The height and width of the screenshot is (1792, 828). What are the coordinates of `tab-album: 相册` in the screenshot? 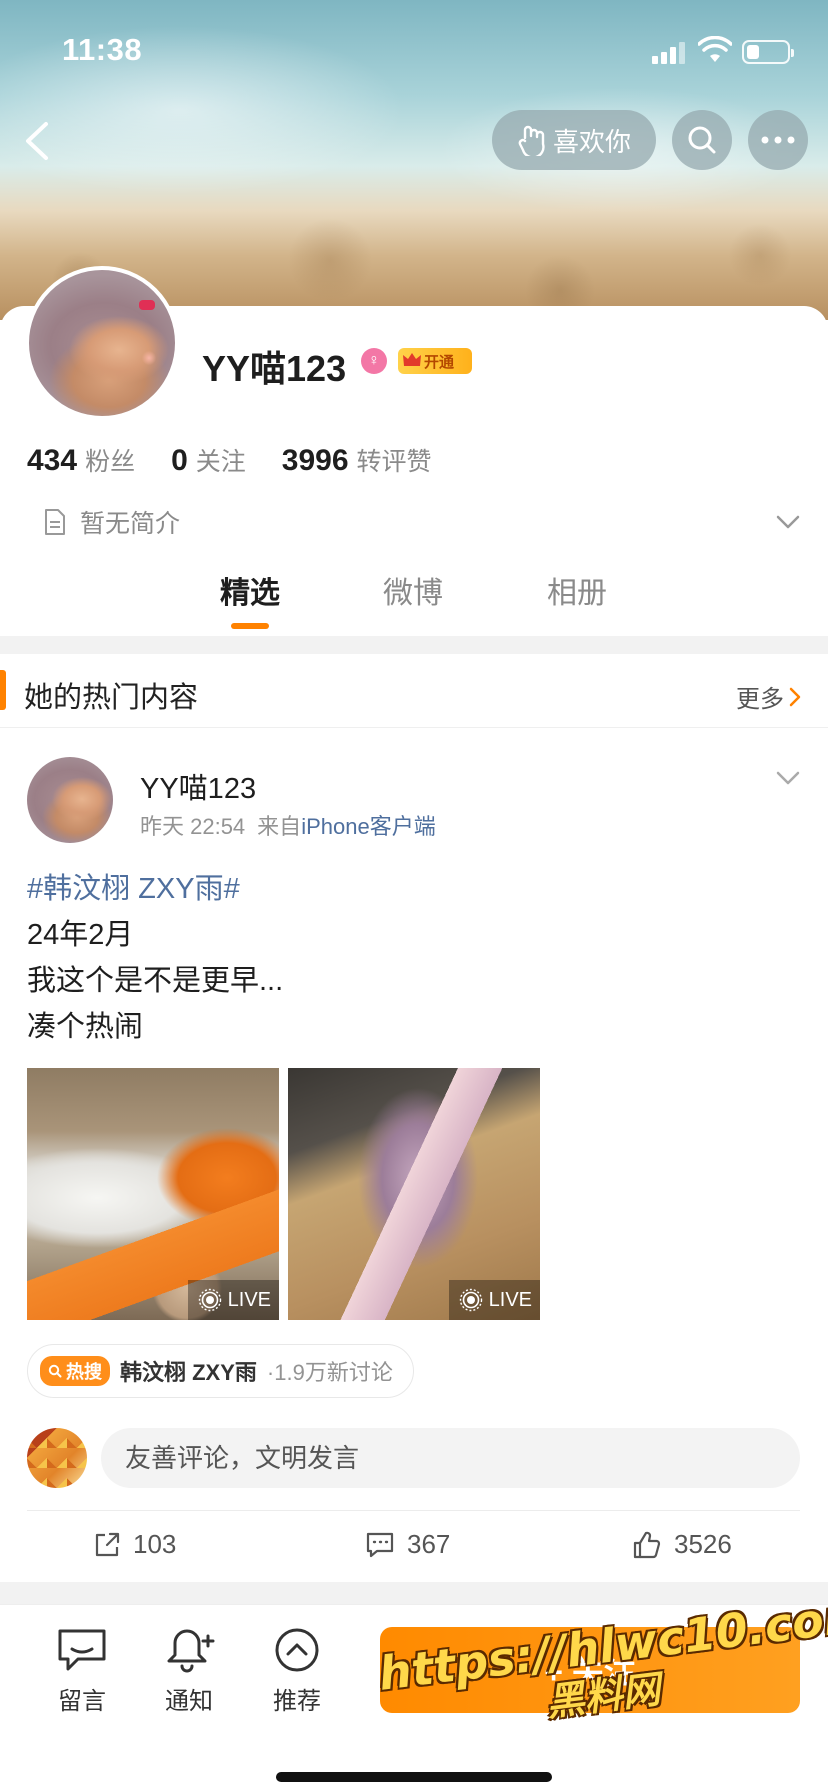 It's located at (577, 590).